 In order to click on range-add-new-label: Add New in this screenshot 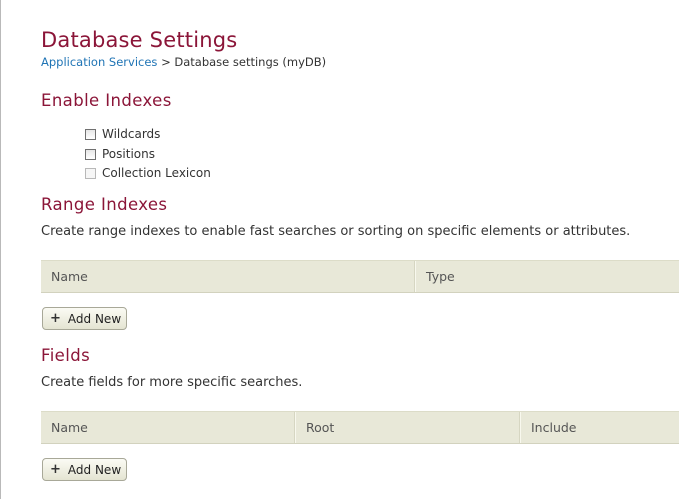, I will do `click(94, 318)`.